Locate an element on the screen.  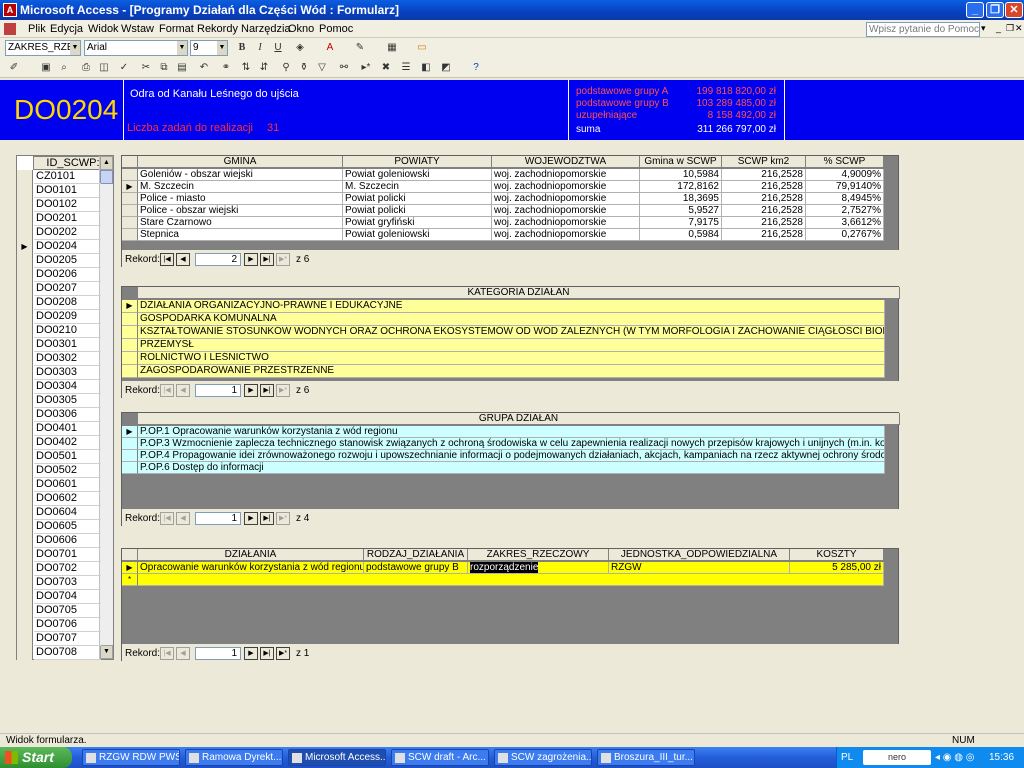
id-list-item: DO0202 is located at coordinates (67, 233).